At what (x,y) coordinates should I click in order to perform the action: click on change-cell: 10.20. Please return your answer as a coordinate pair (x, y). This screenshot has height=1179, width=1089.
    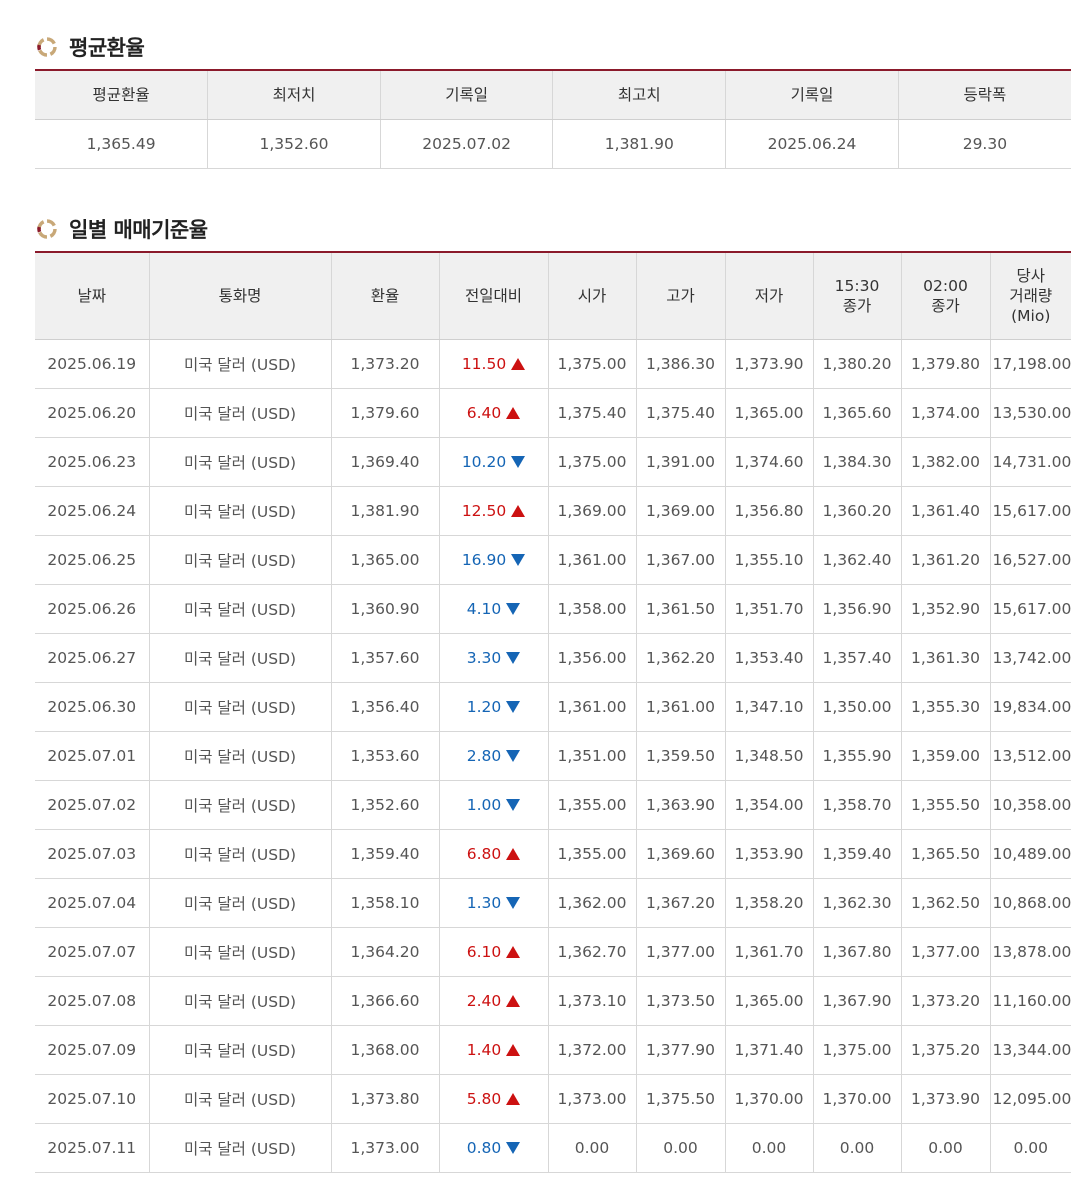
    Looking at the image, I should click on (493, 462).